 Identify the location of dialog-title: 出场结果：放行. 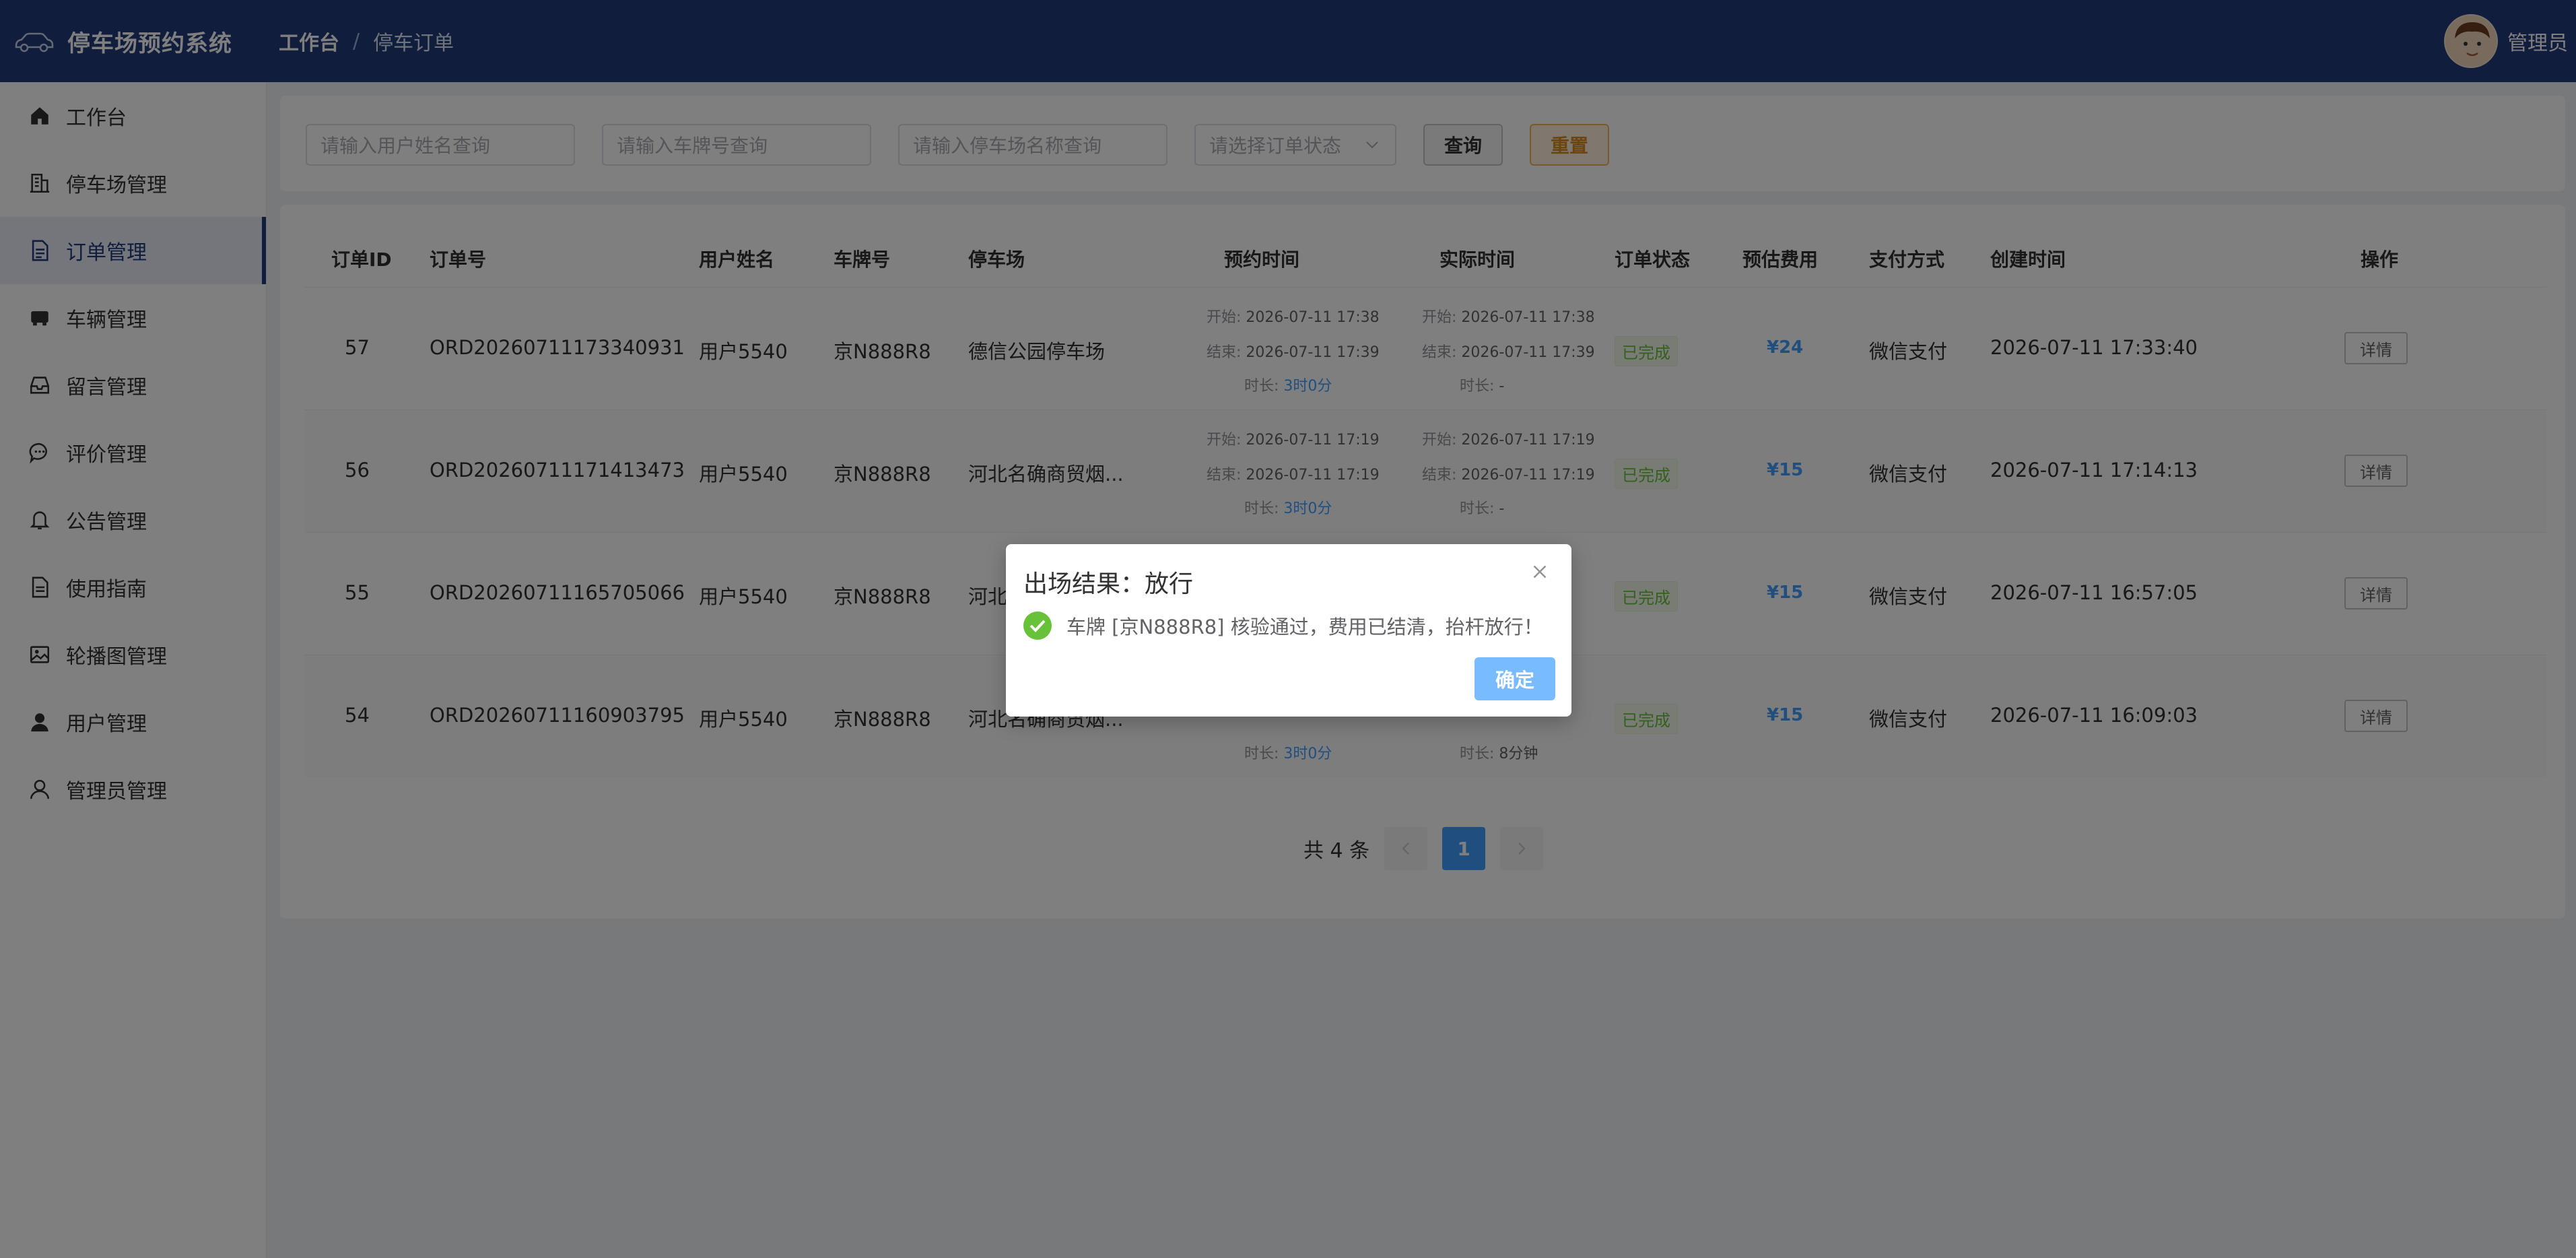
(1108, 584).